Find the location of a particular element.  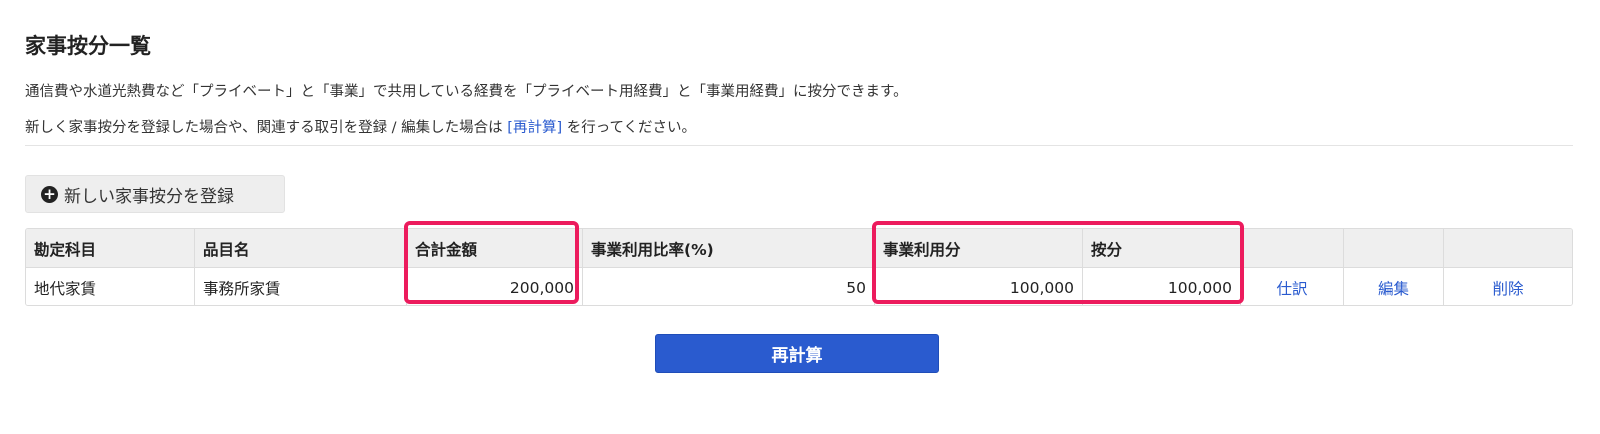

cell-total: 200,000 is located at coordinates (495, 286).